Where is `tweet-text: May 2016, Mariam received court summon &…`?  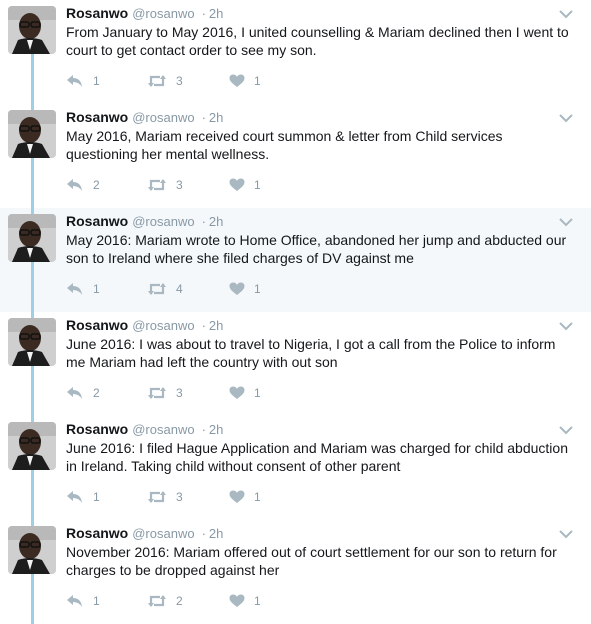
tweet-text: May 2016, Mariam received court summon &… is located at coordinates (284, 145).